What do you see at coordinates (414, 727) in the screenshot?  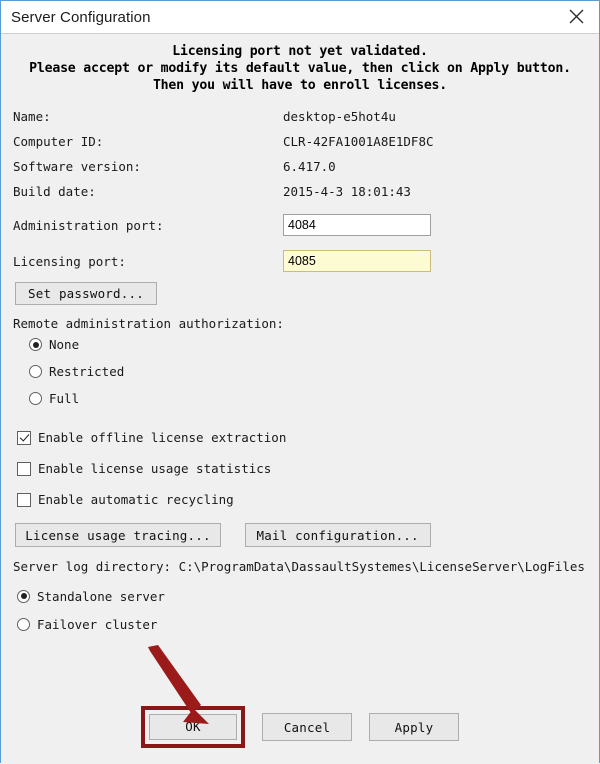 I see `apply-button: Apply` at bounding box center [414, 727].